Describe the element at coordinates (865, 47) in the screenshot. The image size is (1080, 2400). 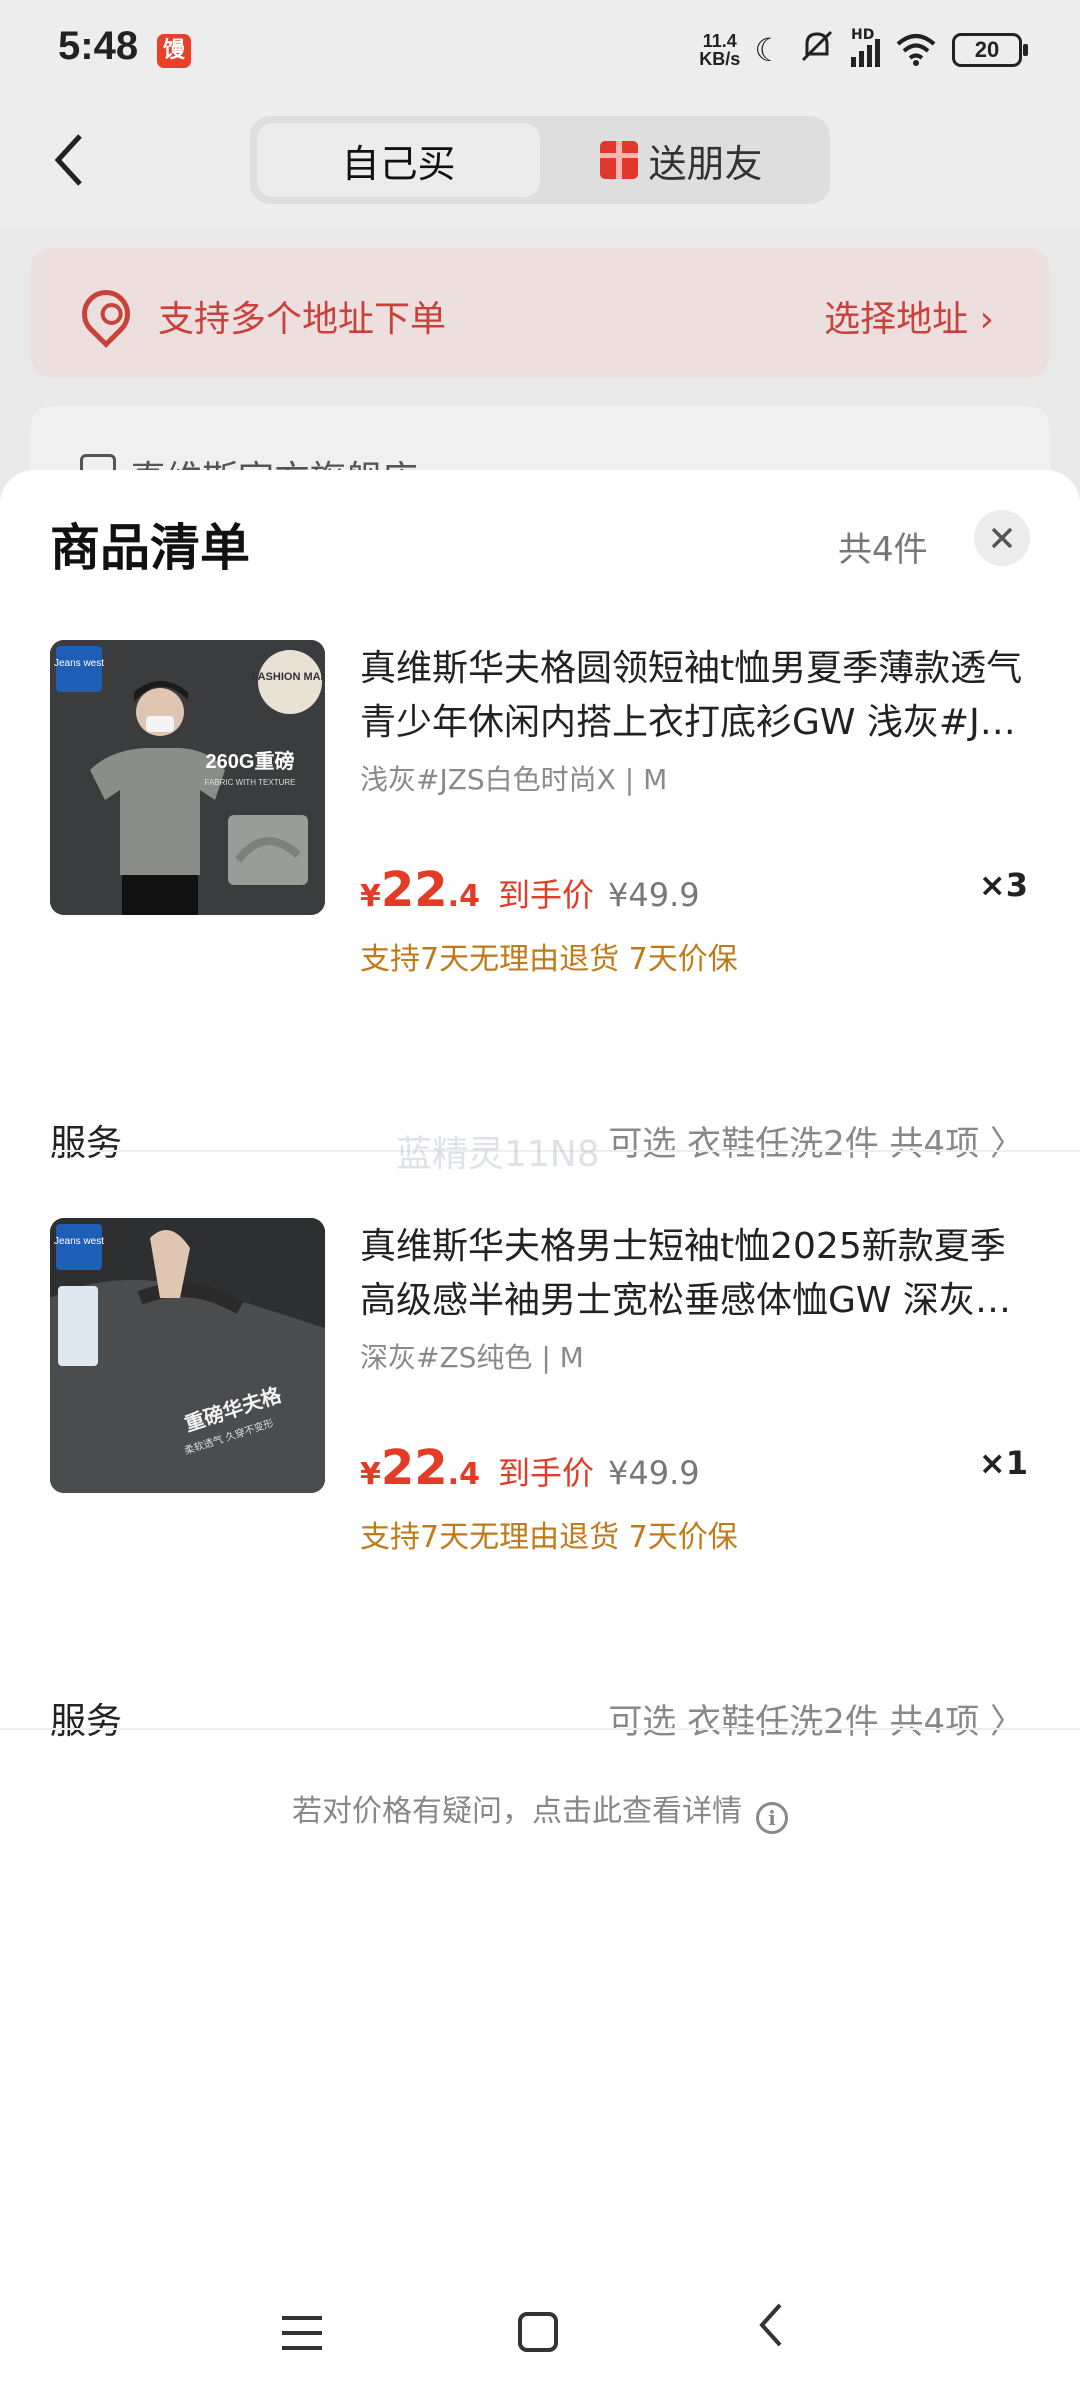
I see `signal-icon: HD` at that location.